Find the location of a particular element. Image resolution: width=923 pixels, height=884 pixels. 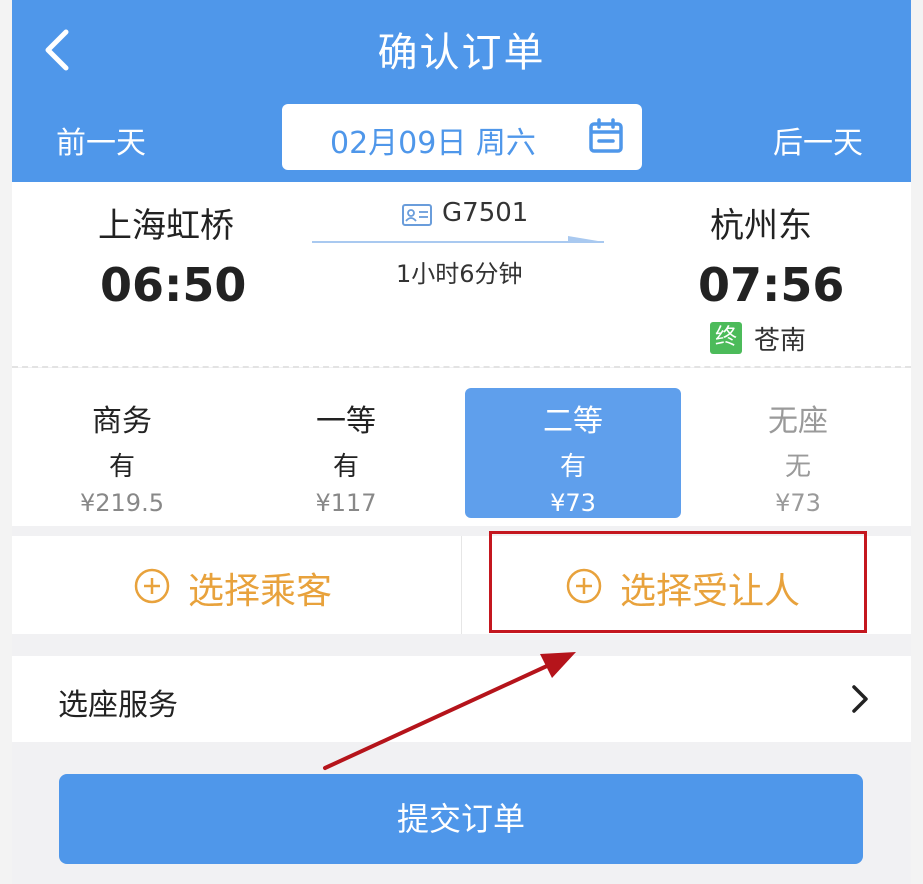

seat-service-label: 选座服务 is located at coordinates (118, 705).